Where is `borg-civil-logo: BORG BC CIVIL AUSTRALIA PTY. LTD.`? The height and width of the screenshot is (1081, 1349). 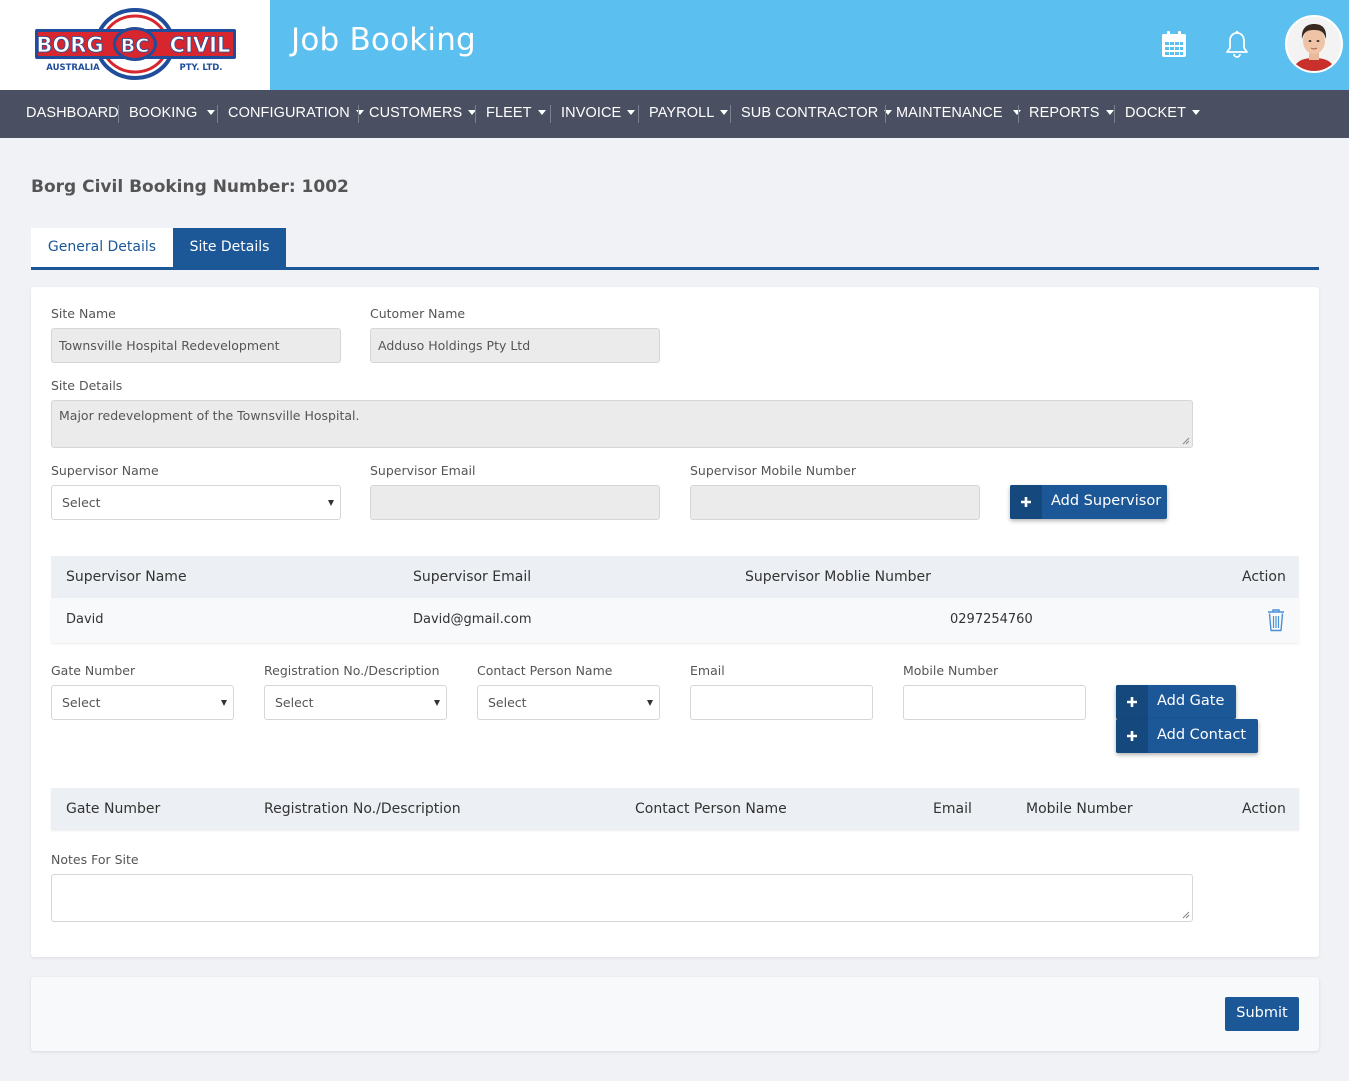
borg-civil-logo: BORG BC CIVIL AUSTRALIA PTY. LTD. is located at coordinates (135, 44).